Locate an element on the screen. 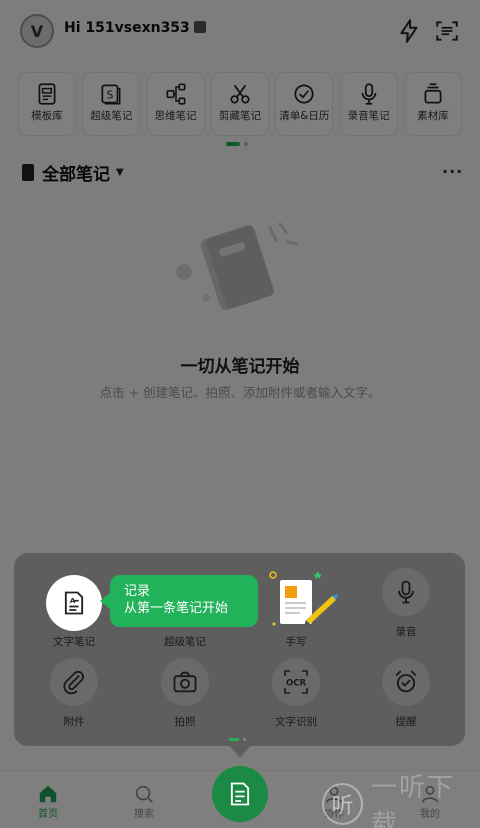  text-note-icon: A is located at coordinates (74, 603).